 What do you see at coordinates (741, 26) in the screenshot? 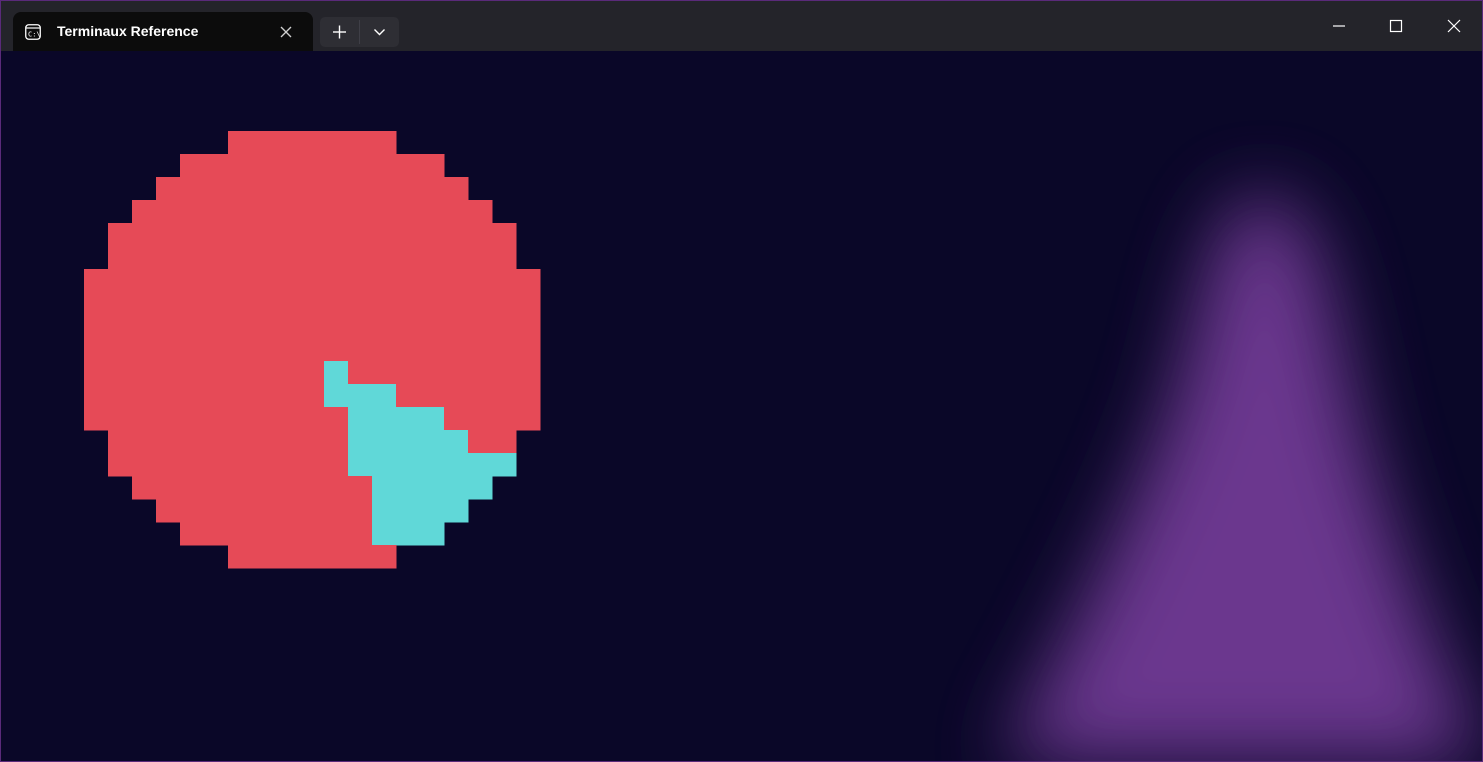
I see `title-bar: C:\ Terminaux Reference` at bounding box center [741, 26].